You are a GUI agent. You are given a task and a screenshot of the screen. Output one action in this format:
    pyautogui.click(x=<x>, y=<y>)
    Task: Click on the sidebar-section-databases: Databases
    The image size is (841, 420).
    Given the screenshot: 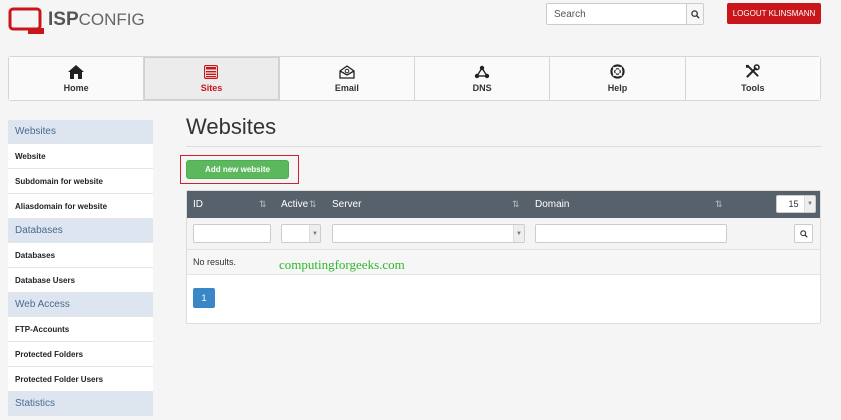 What is the action you would take?
    pyautogui.click(x=80, y=231)
    